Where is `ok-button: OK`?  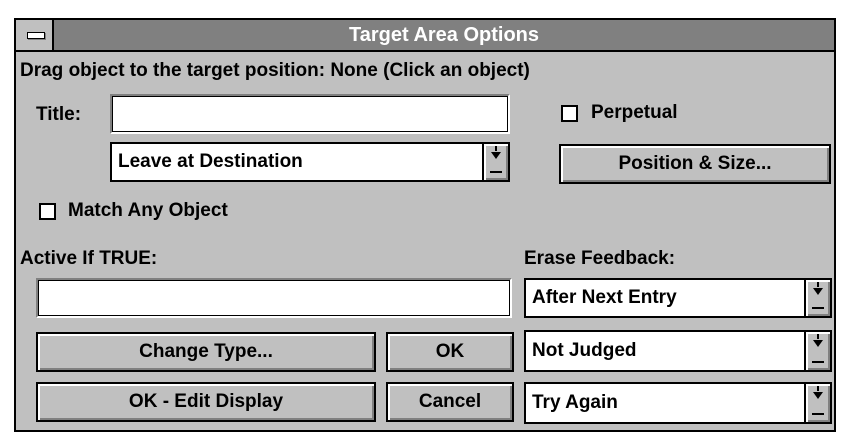 ok-button: OK is located at coordinates (450, 352).